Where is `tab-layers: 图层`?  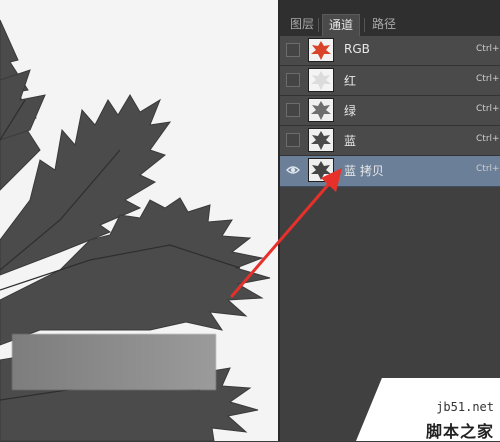
tab-layers: 图层 is located at coordinates (302, 25).